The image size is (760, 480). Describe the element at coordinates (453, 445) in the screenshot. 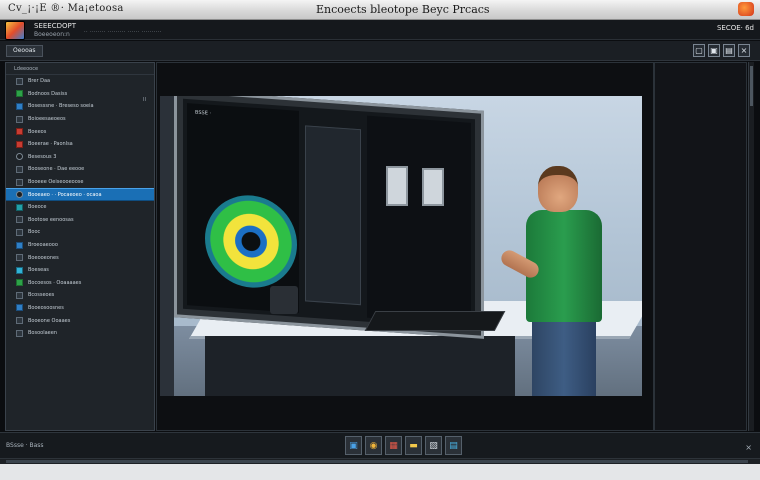

I see `panel-icon: ▤` at that location.